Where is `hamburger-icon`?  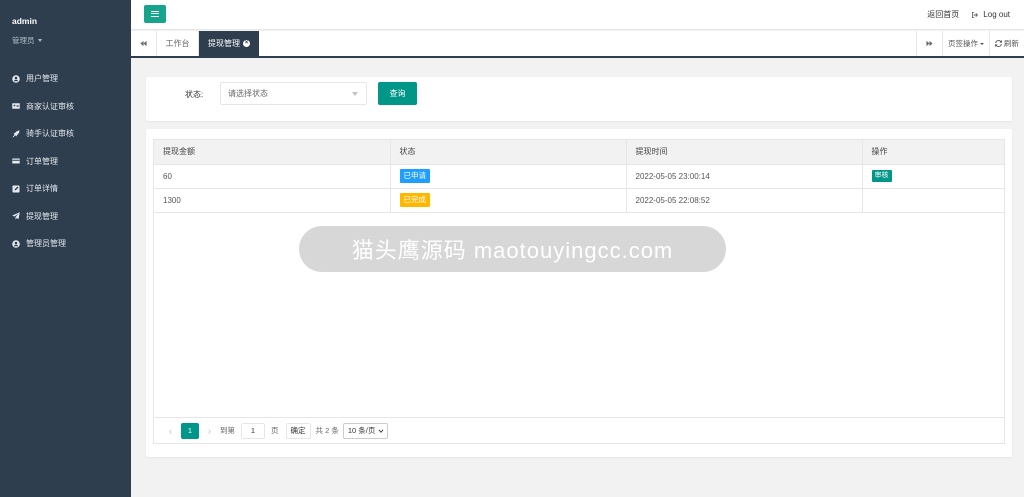 hamburger-icon is located at coordinates (155, 14).